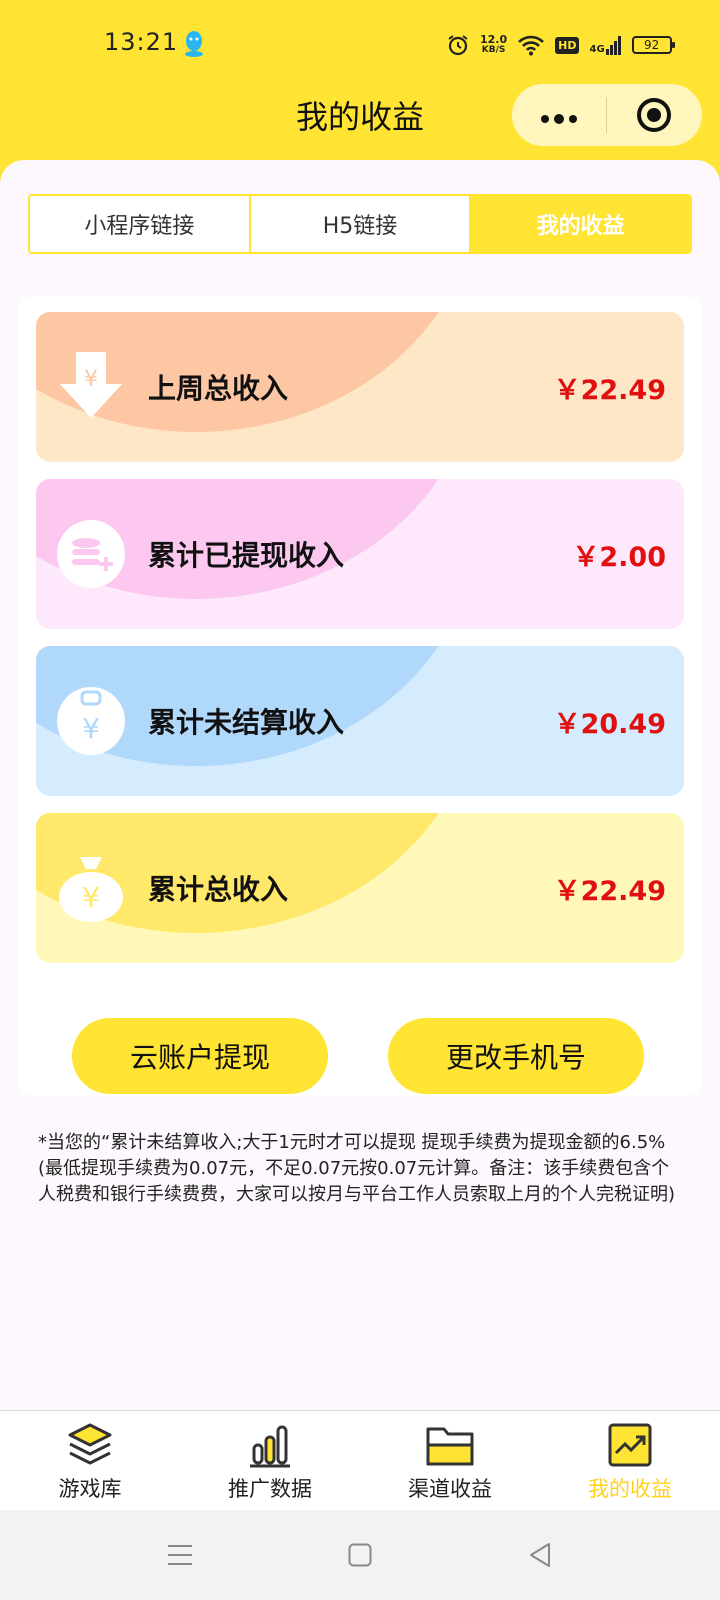  Describe the element at coordinates (91, 554) in the screenshot. I see `coins-plus-icon` at that location.